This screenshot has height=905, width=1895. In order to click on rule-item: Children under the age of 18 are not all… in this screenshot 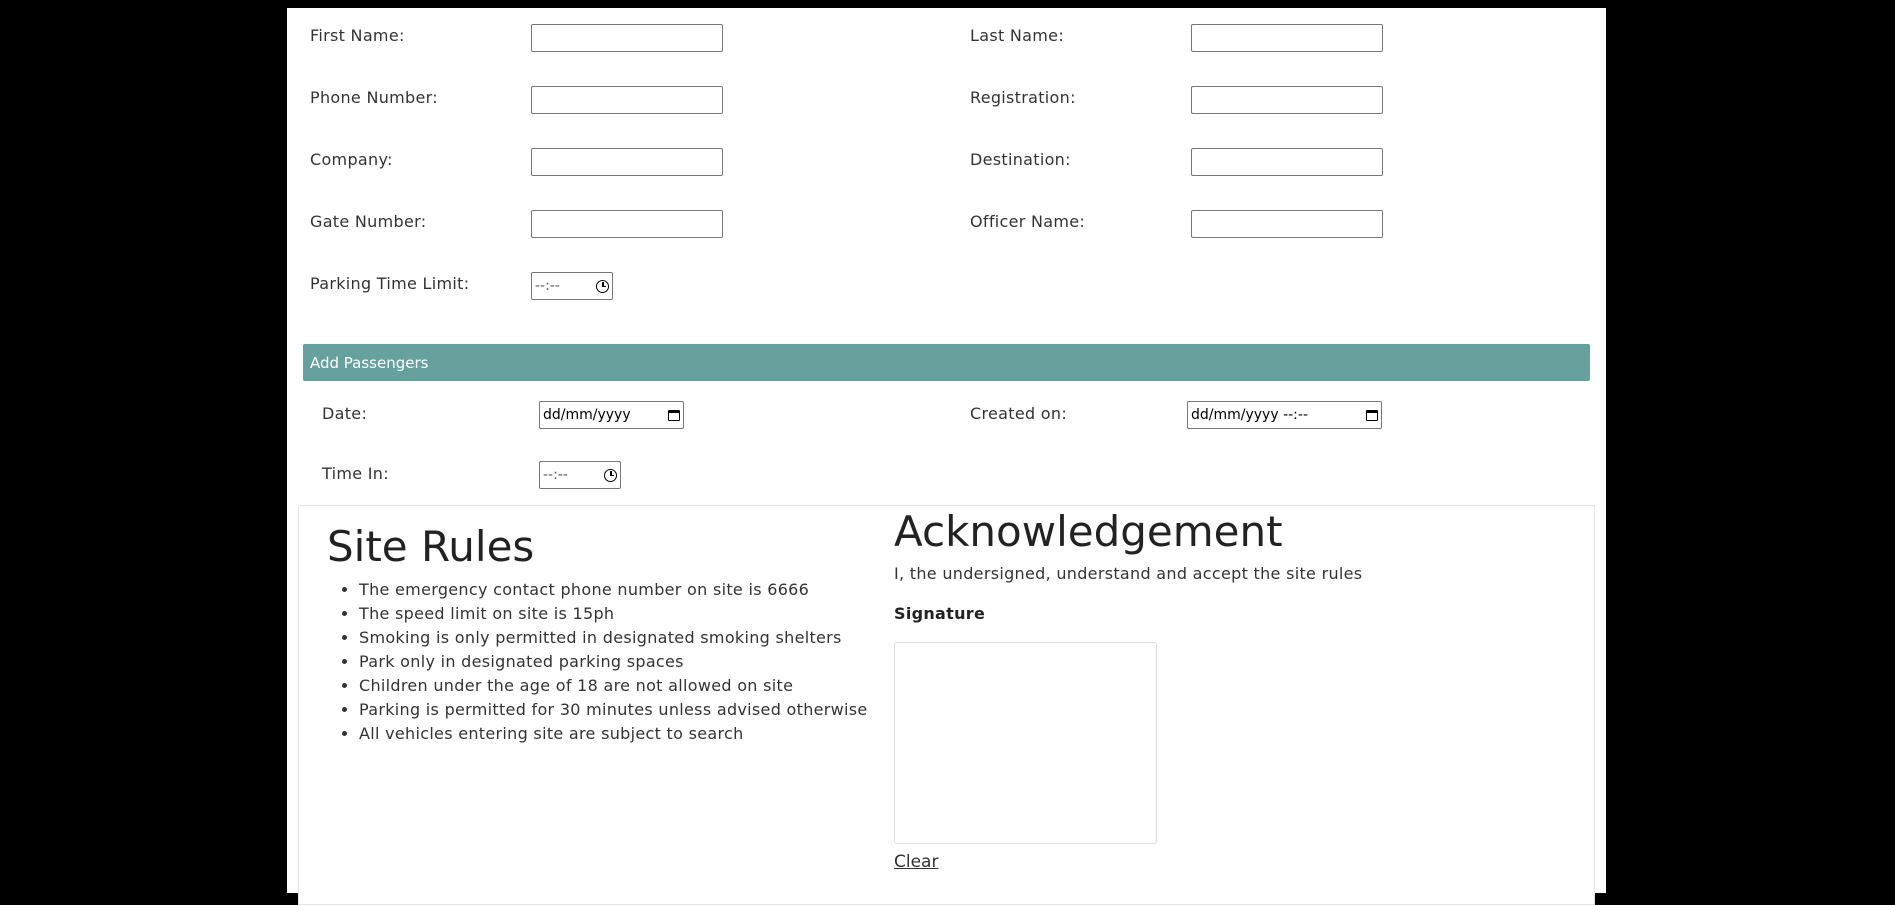, I will do `click(629, 686)`.